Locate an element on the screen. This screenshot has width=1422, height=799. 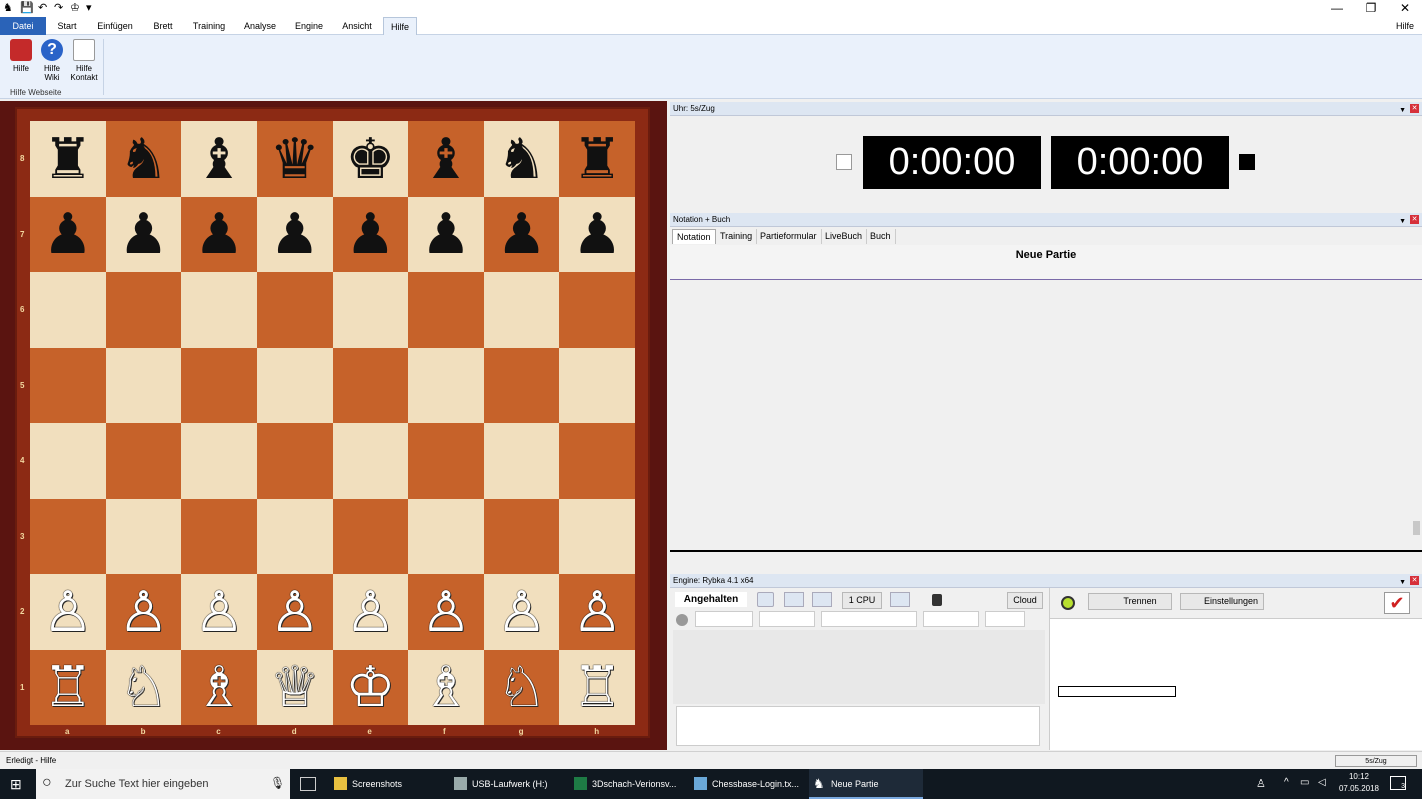
square-h2: ♙ is located at coordinates (597, 612).